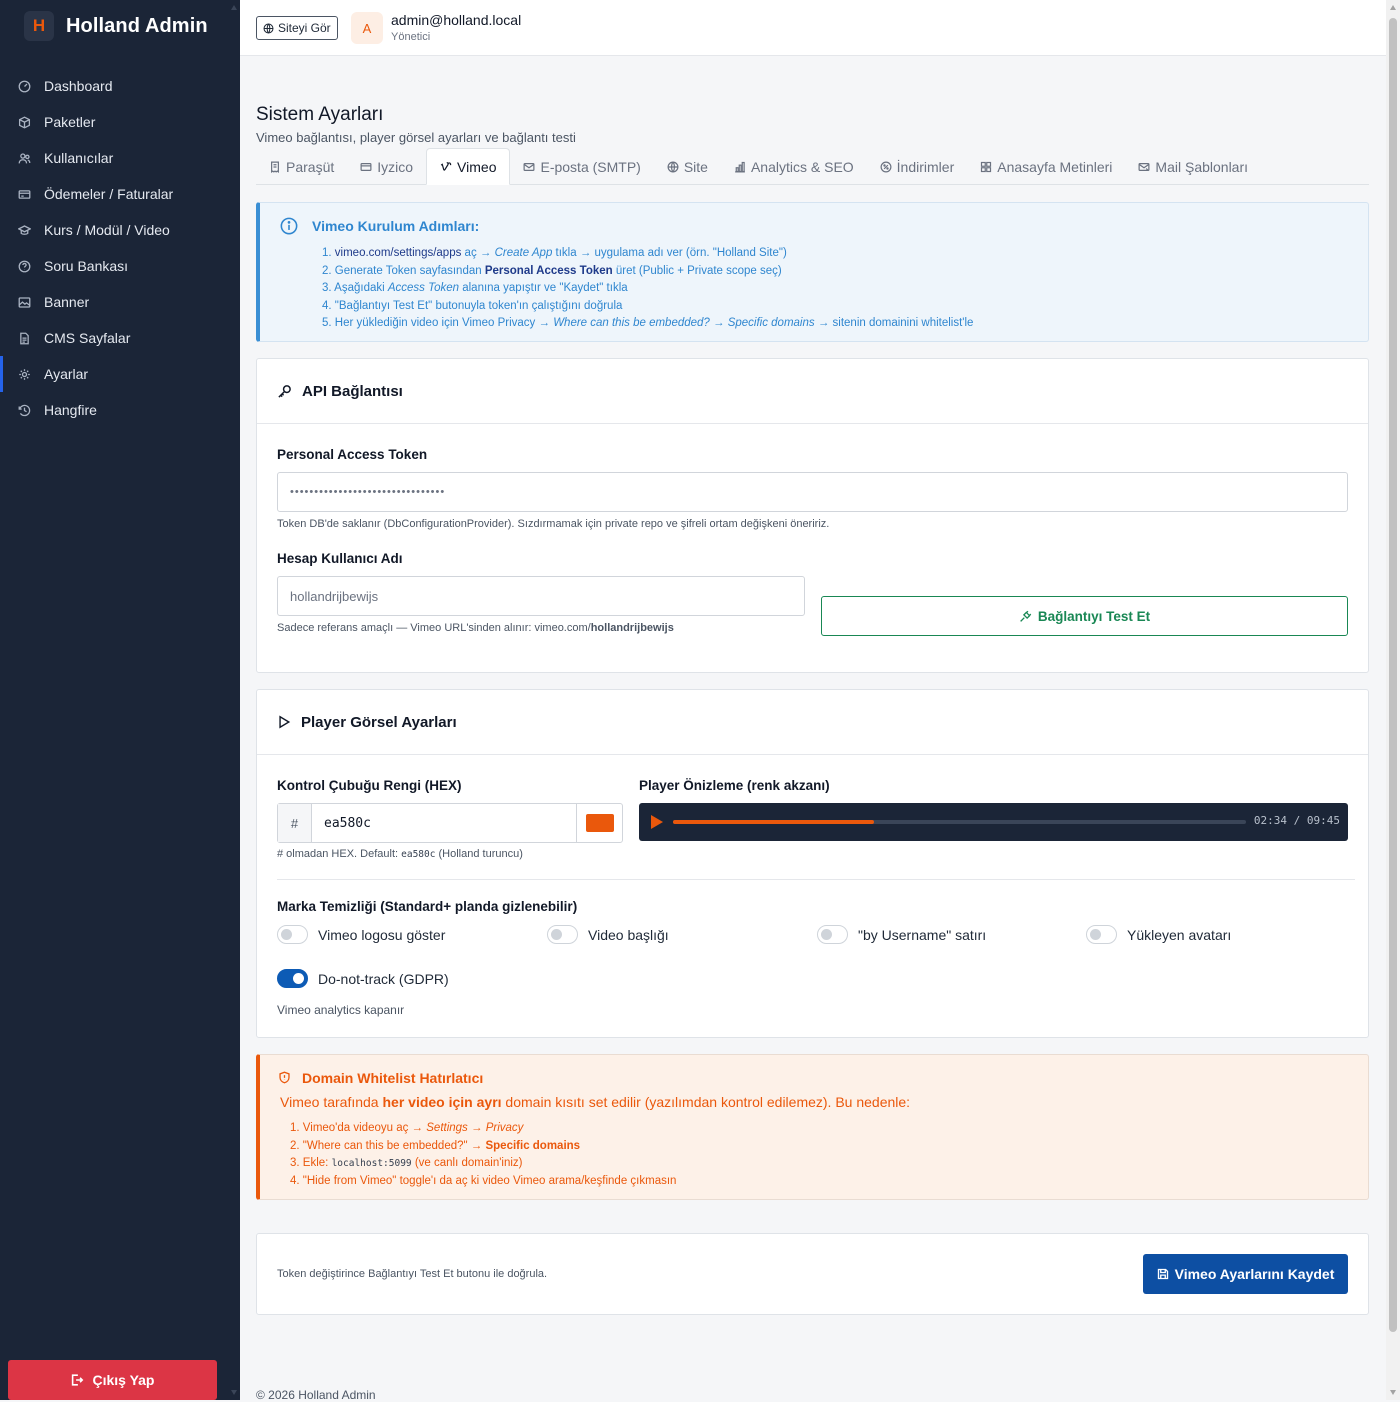 The height and width of the screenshot is (1402, 1400). I want to click on tab-vimeo: Vimeo, so click(468, 166).